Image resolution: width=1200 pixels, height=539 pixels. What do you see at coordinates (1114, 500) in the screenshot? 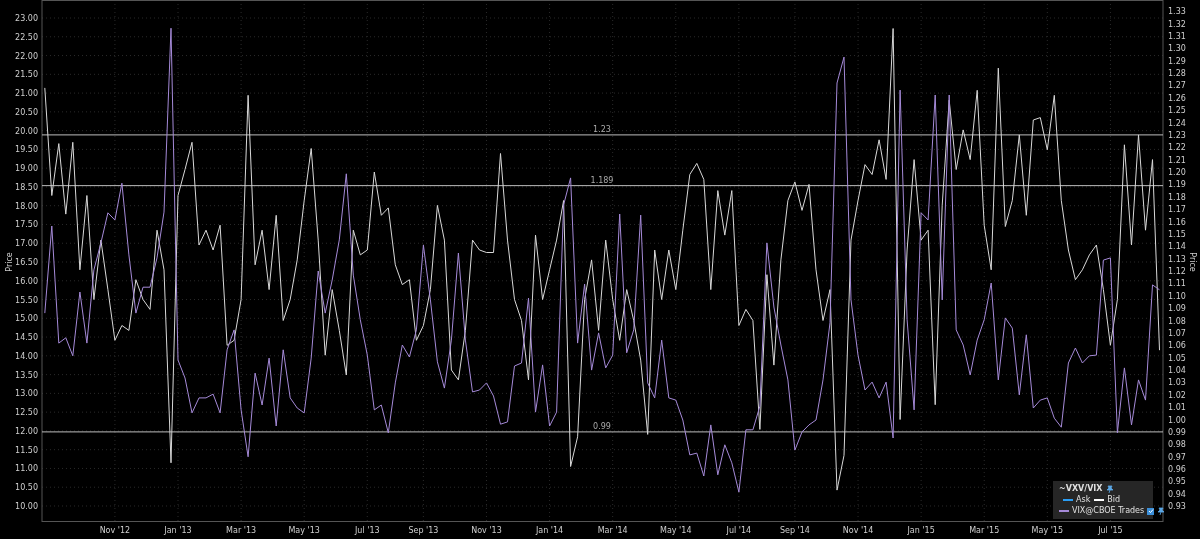
I see `legend-label: Bid` at bounding box center [1114, 500].